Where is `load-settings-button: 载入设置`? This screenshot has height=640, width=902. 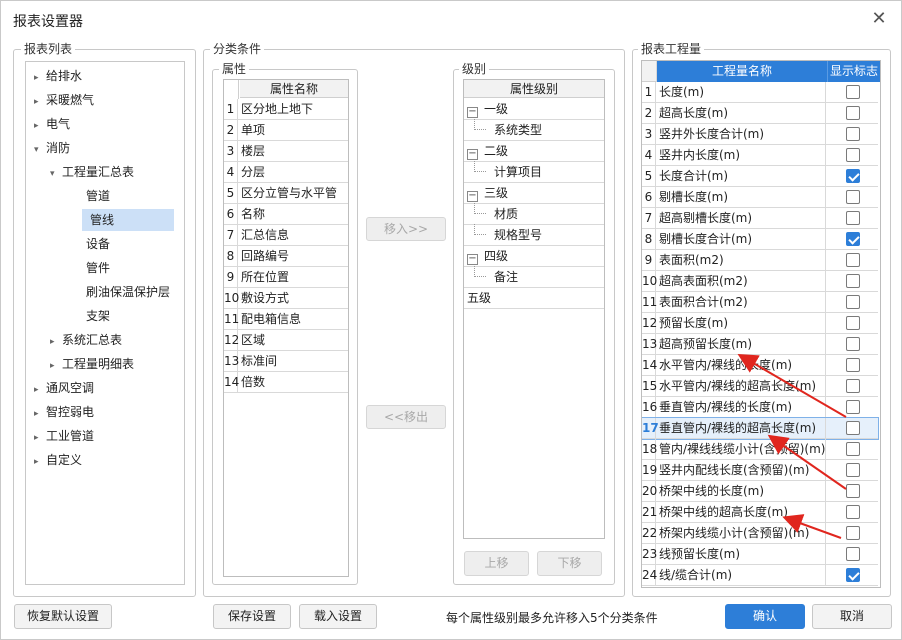 load-settings-button: 载入设置 is located at coordinates (338, 616).